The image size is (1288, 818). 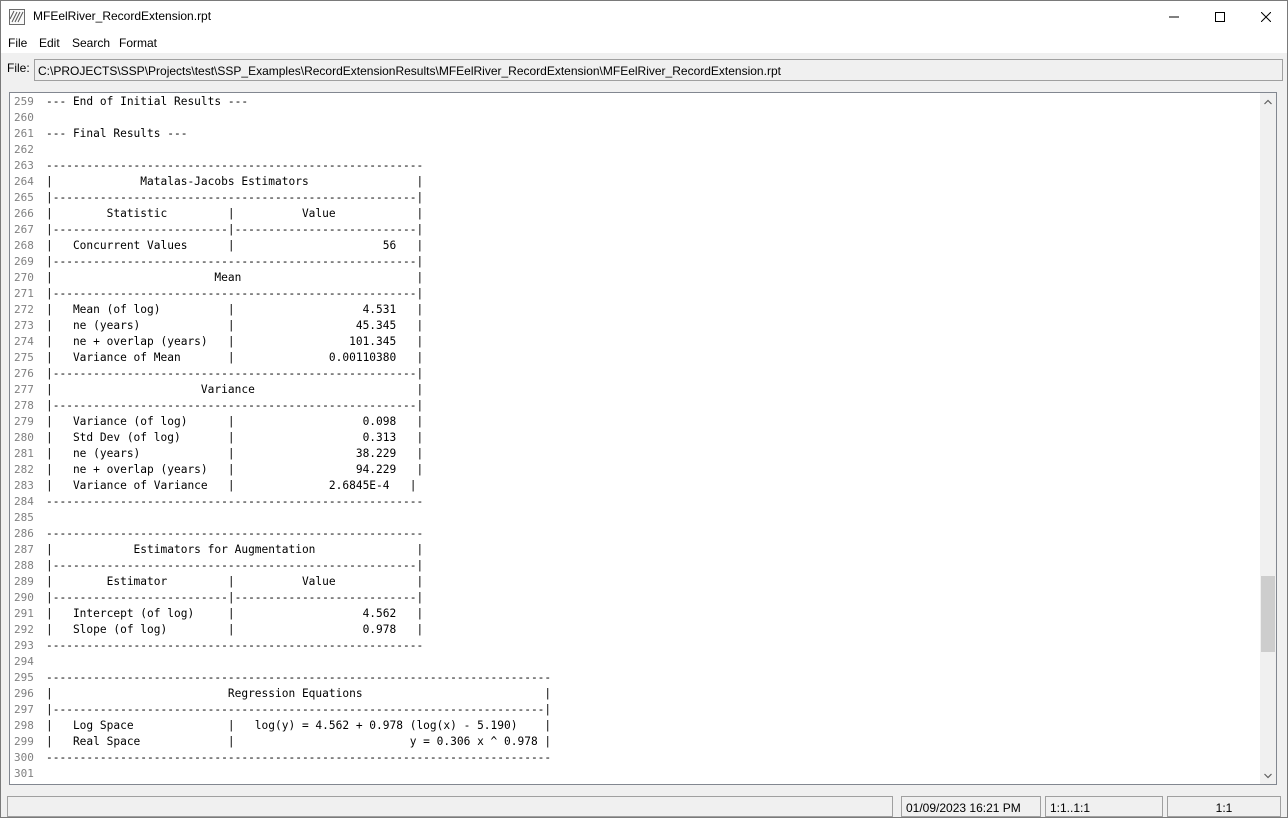 What do you see at coordinates (138, 43) in the screenshot?
I see `menu-format: Format` at bounding box center [138, 43].